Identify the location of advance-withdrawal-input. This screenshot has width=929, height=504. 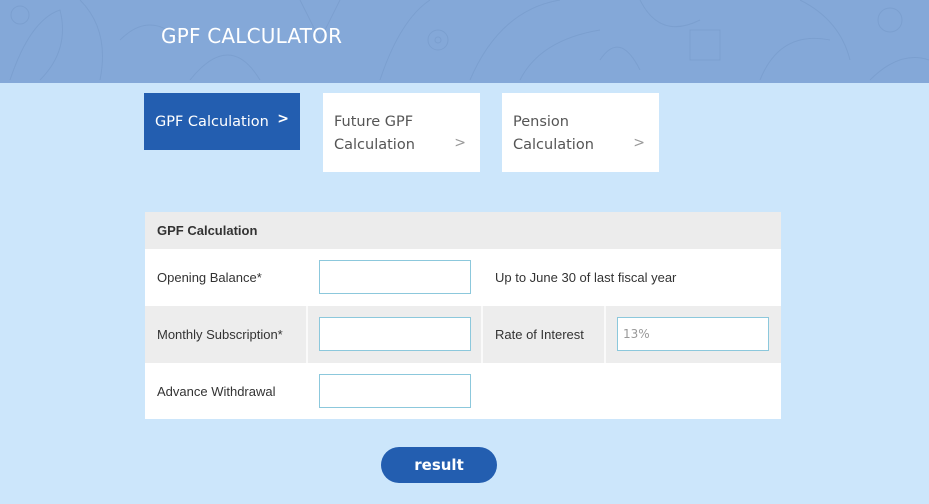
(395, 391).